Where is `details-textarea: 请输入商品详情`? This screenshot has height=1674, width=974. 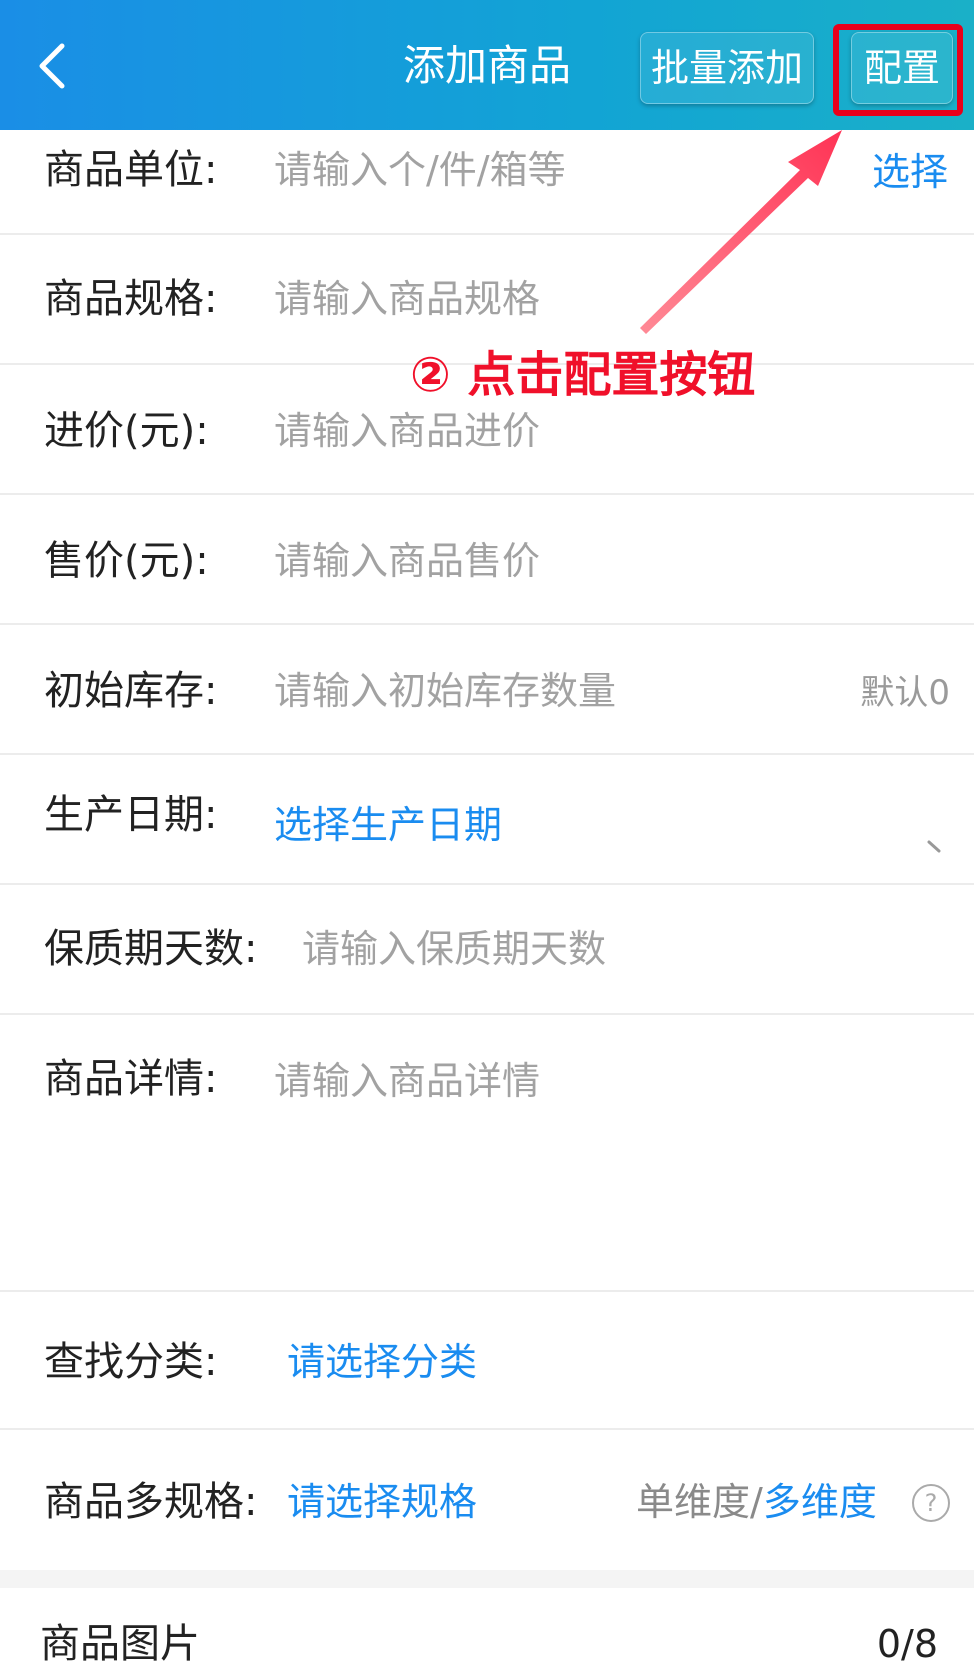
details-textarea: 请输入商品详情 is located at coordinates (407, 1081).